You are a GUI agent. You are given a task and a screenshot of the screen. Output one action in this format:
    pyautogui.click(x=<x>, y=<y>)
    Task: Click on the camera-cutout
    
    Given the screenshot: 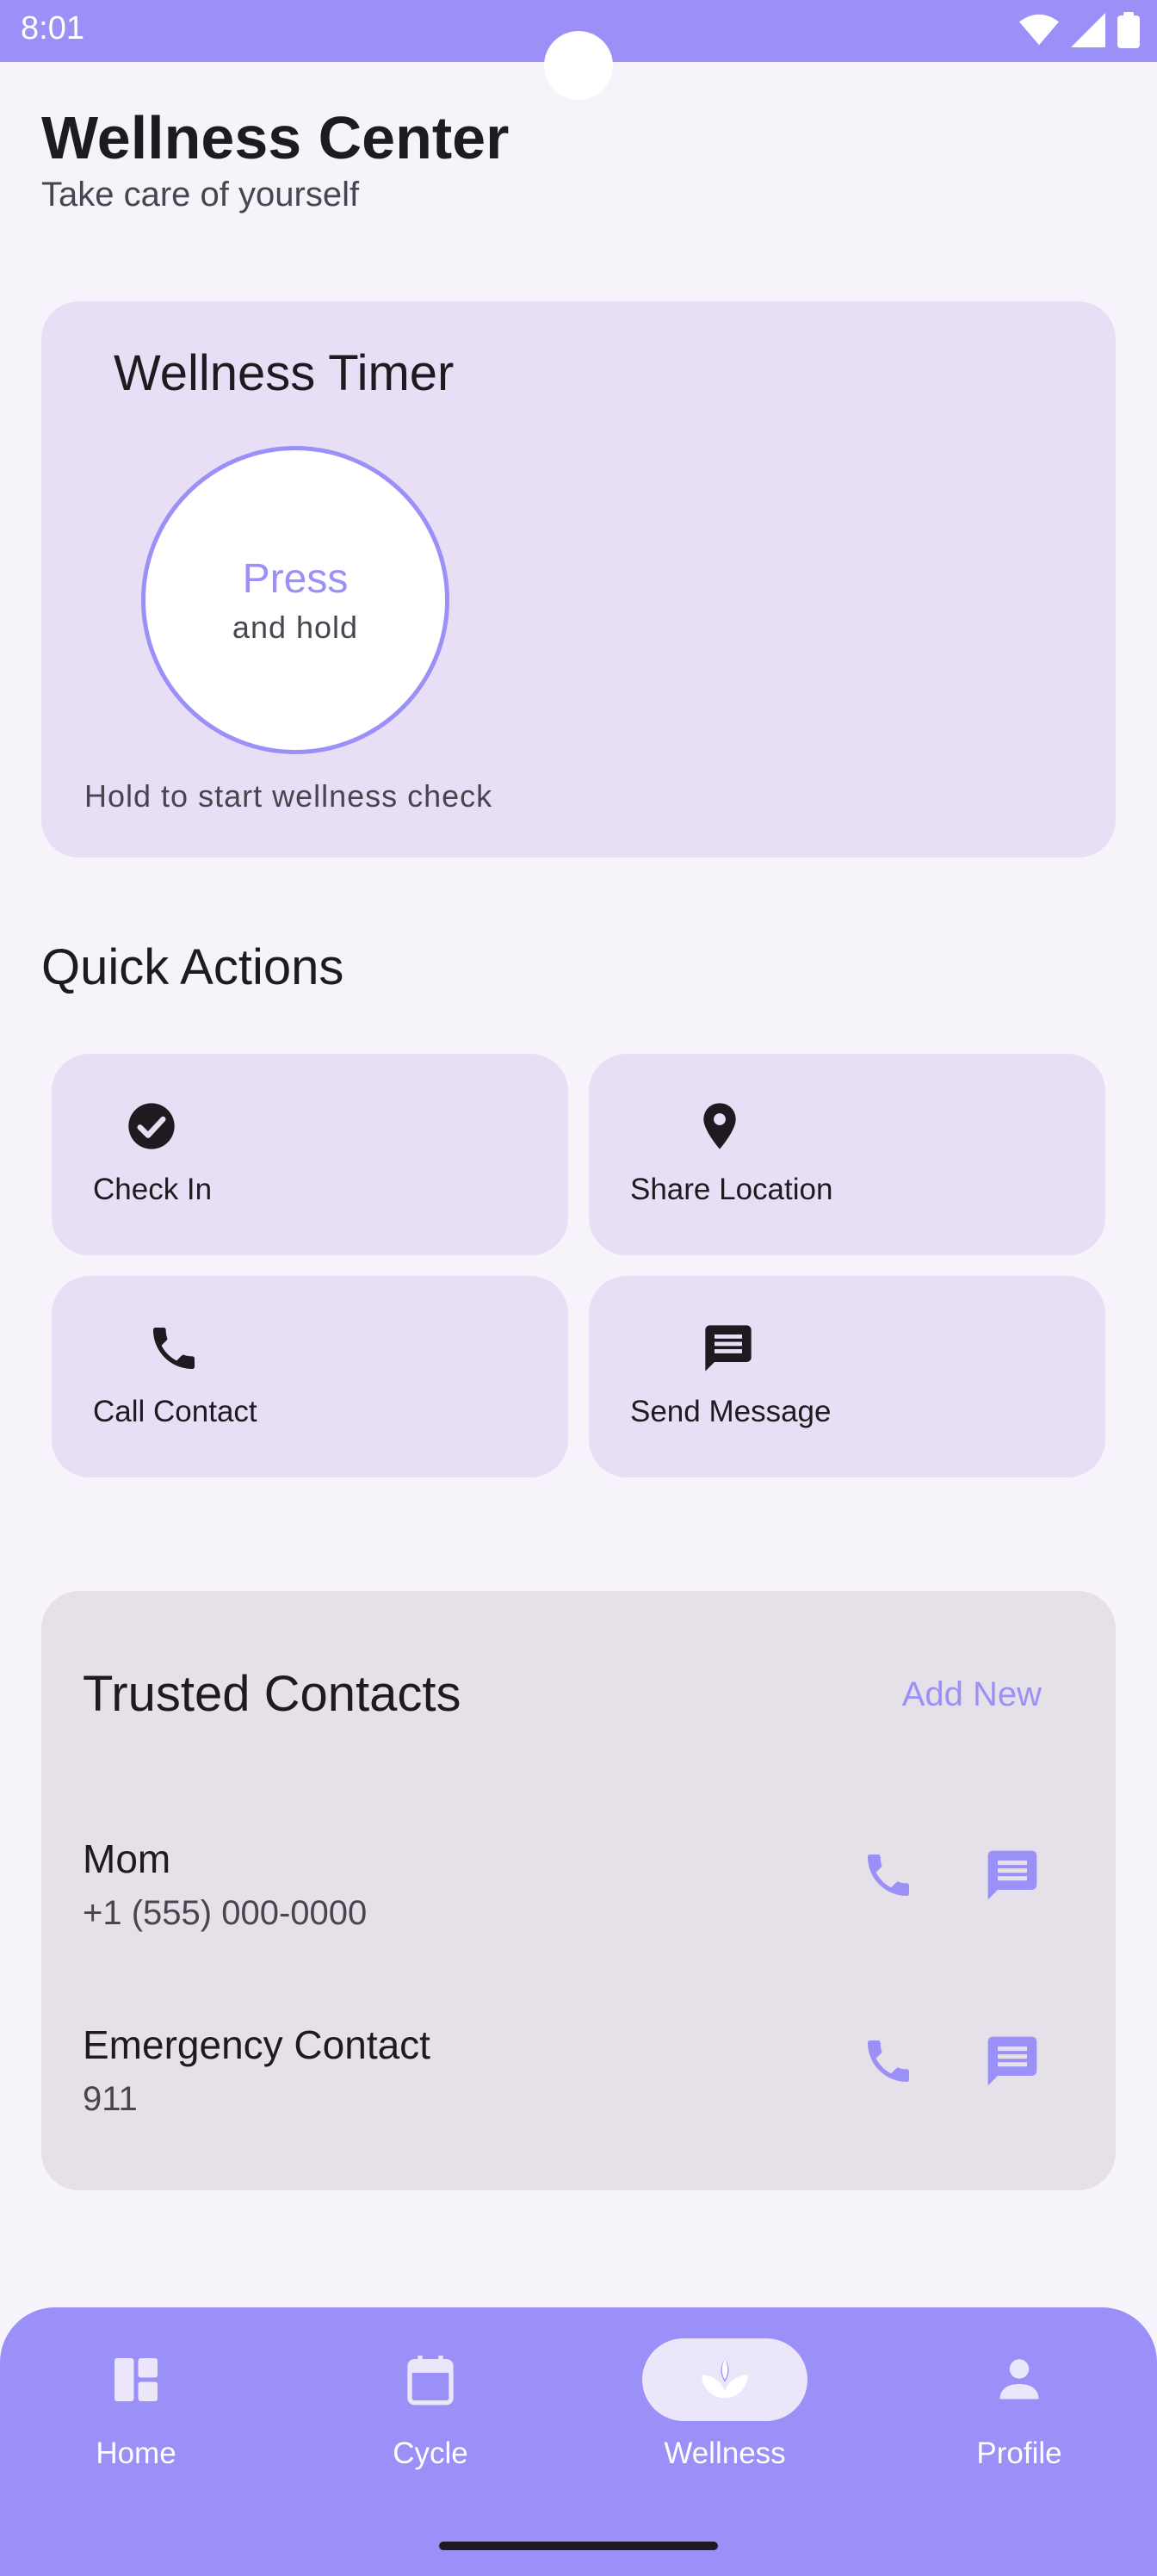 What is the action you would take?
    pyautogui.click(x=579, y=65)
    